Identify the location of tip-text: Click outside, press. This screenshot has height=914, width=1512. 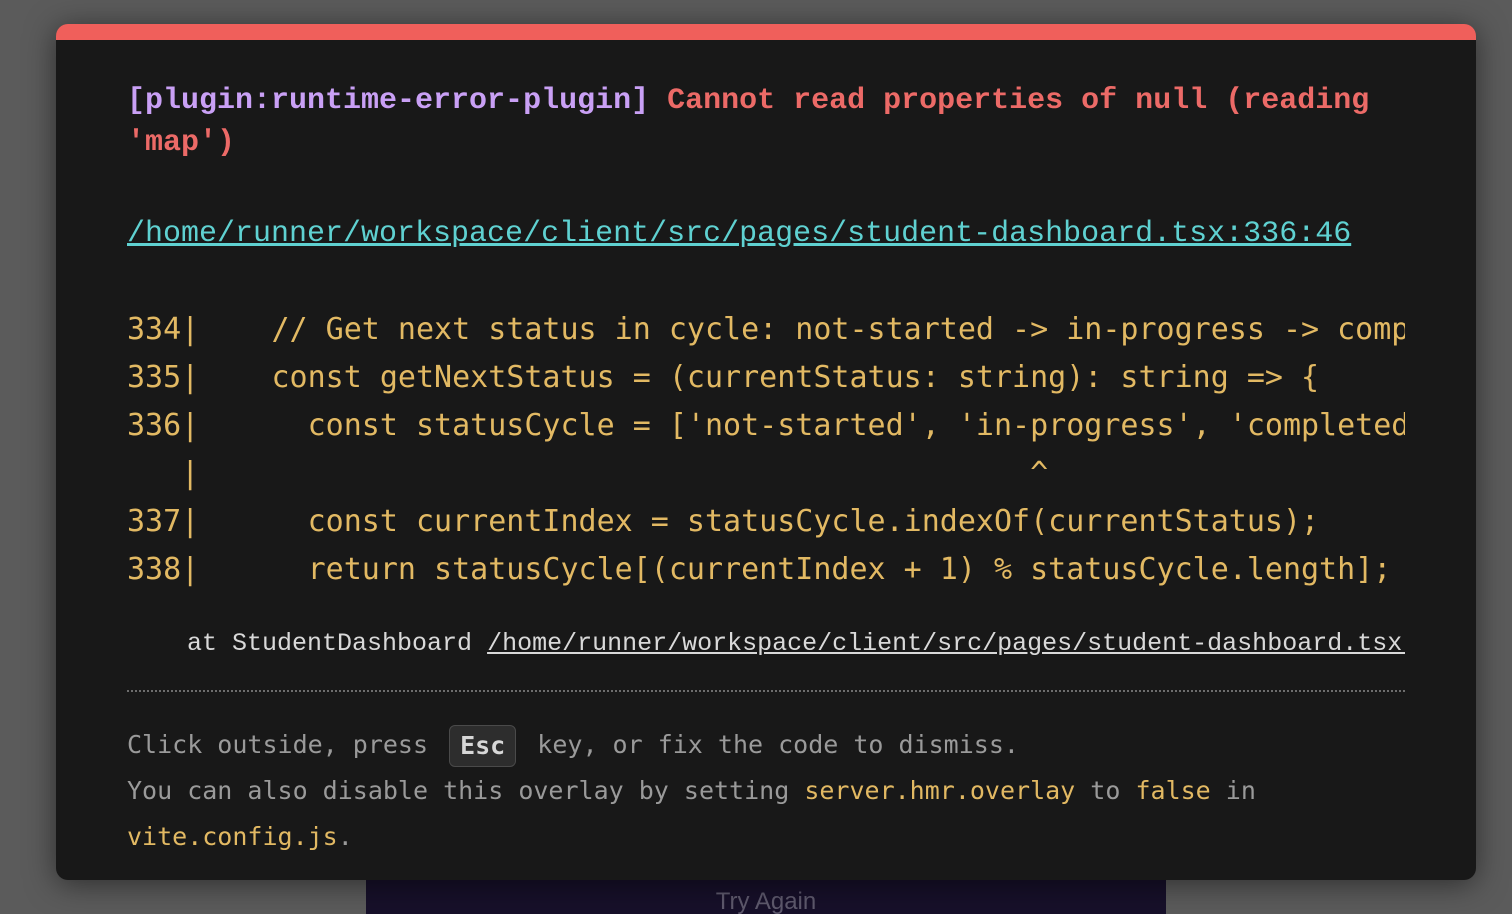
(285, 744).